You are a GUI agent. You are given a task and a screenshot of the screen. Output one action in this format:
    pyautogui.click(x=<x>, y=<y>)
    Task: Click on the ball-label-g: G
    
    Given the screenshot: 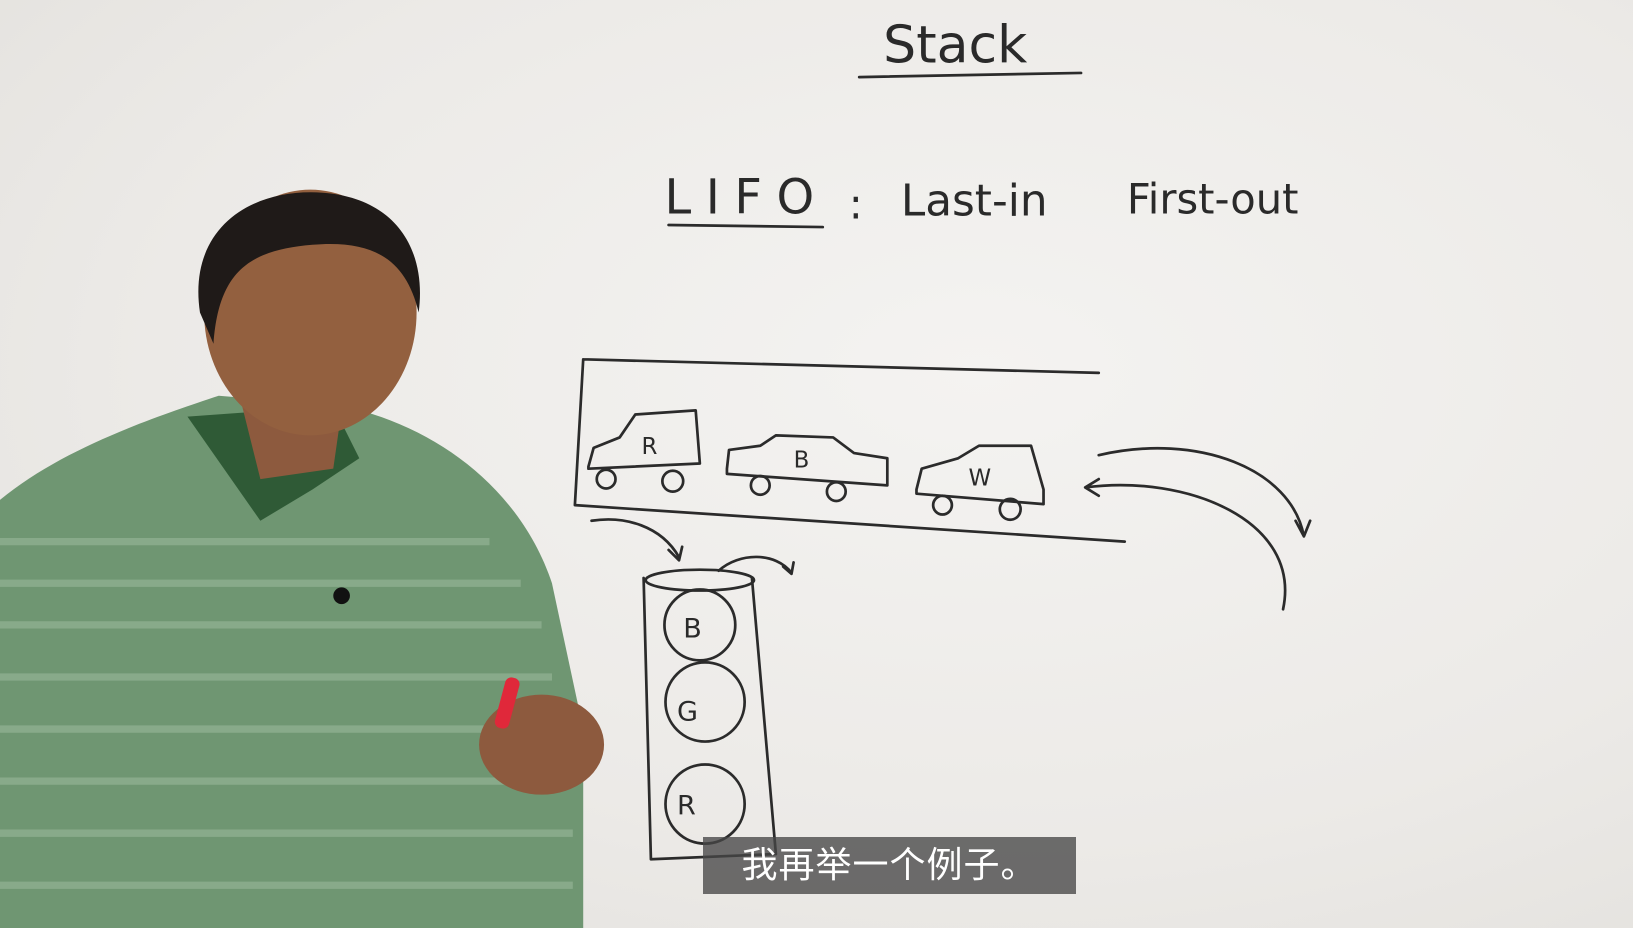 What is the action you would take?
    pyautogui.click(x=687, y=712)
    